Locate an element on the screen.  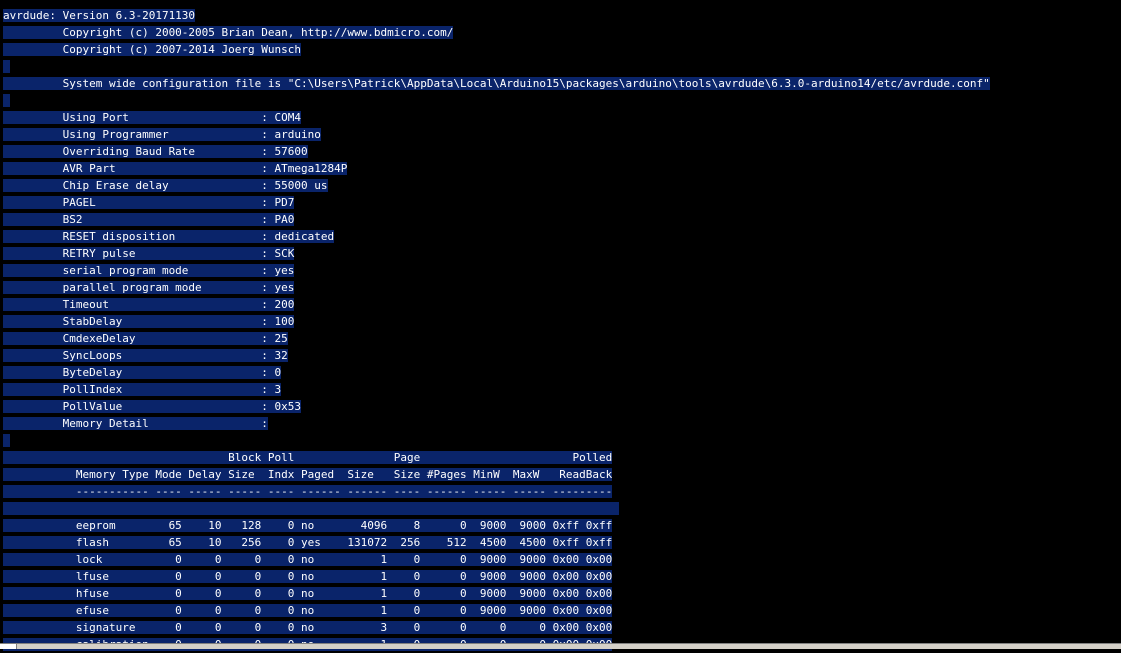
setting-using-port: Using Port : COM4 is located at coordinates (558, 117).